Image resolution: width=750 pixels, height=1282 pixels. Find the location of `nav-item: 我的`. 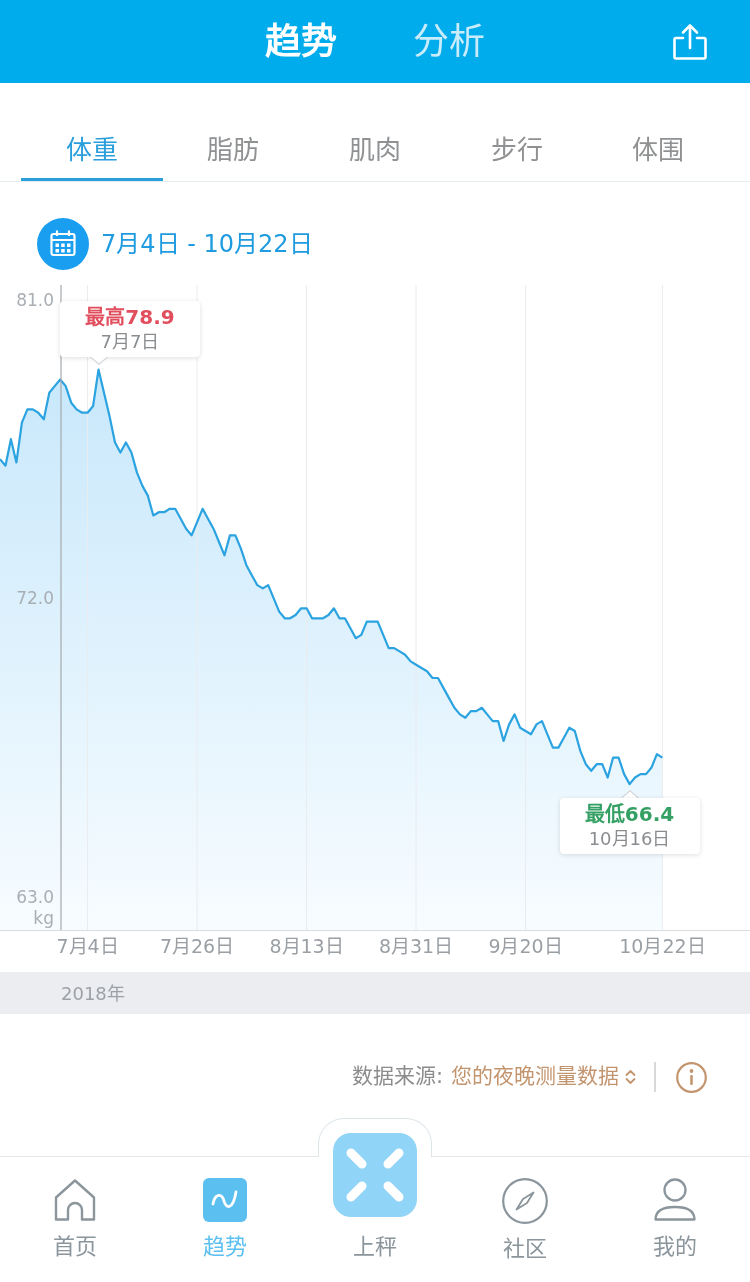

nav-item: 我的 is located at coordinates (675, 1219).